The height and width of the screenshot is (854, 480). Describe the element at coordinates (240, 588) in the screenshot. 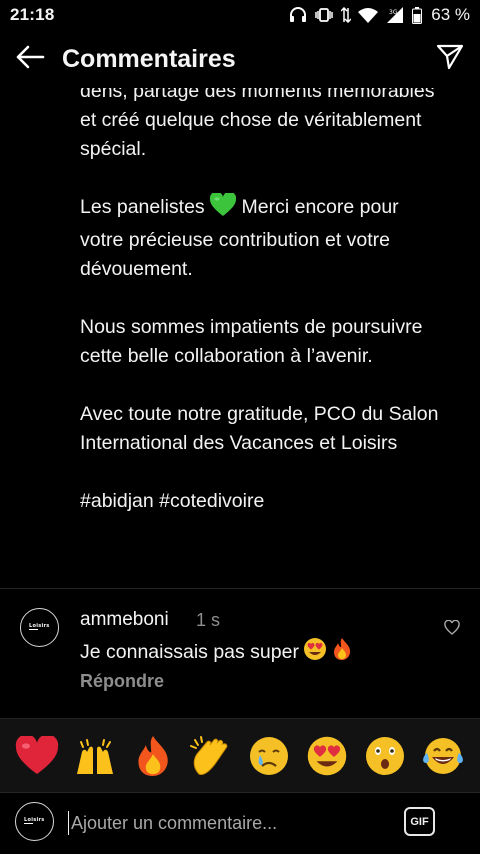

I see `divider` at that location.